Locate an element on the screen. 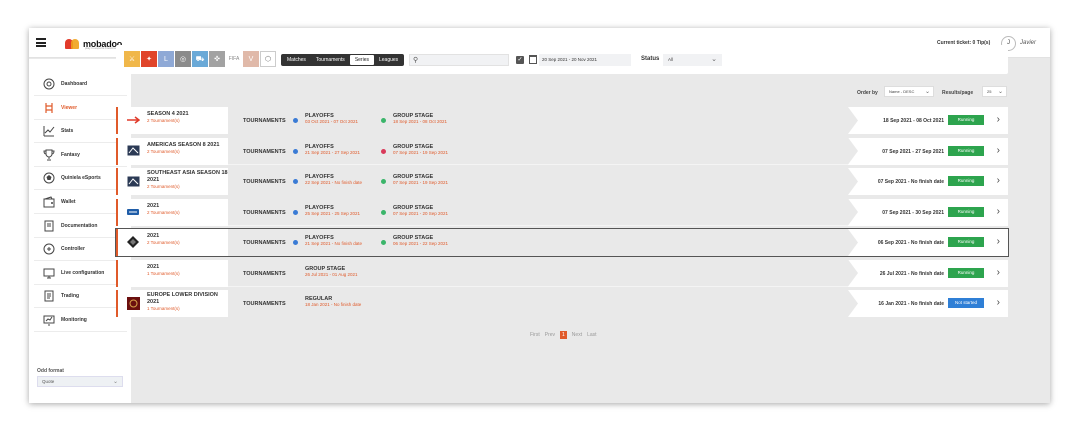  username: Javier is located at coordinates (1028, 43).